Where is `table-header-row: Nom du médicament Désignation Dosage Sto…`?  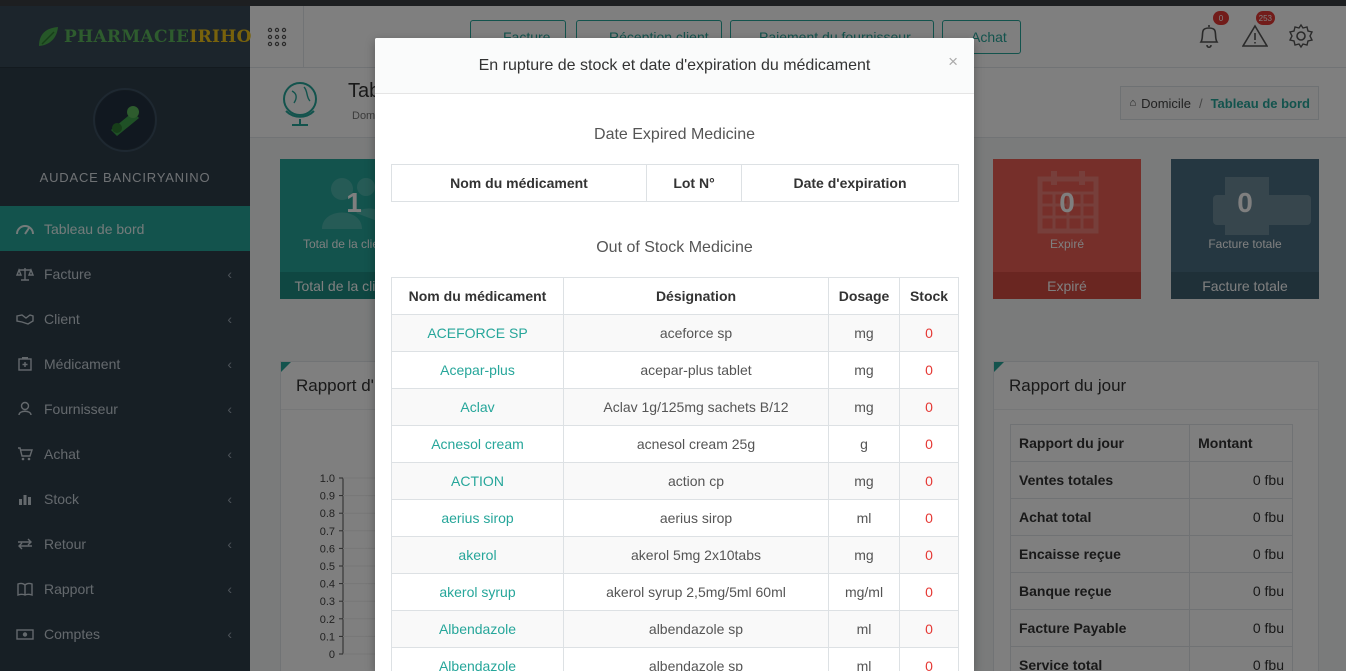
table-header-row: Nom du médicament Désignation Dosage Sto… is located at coordinates (675, 296).